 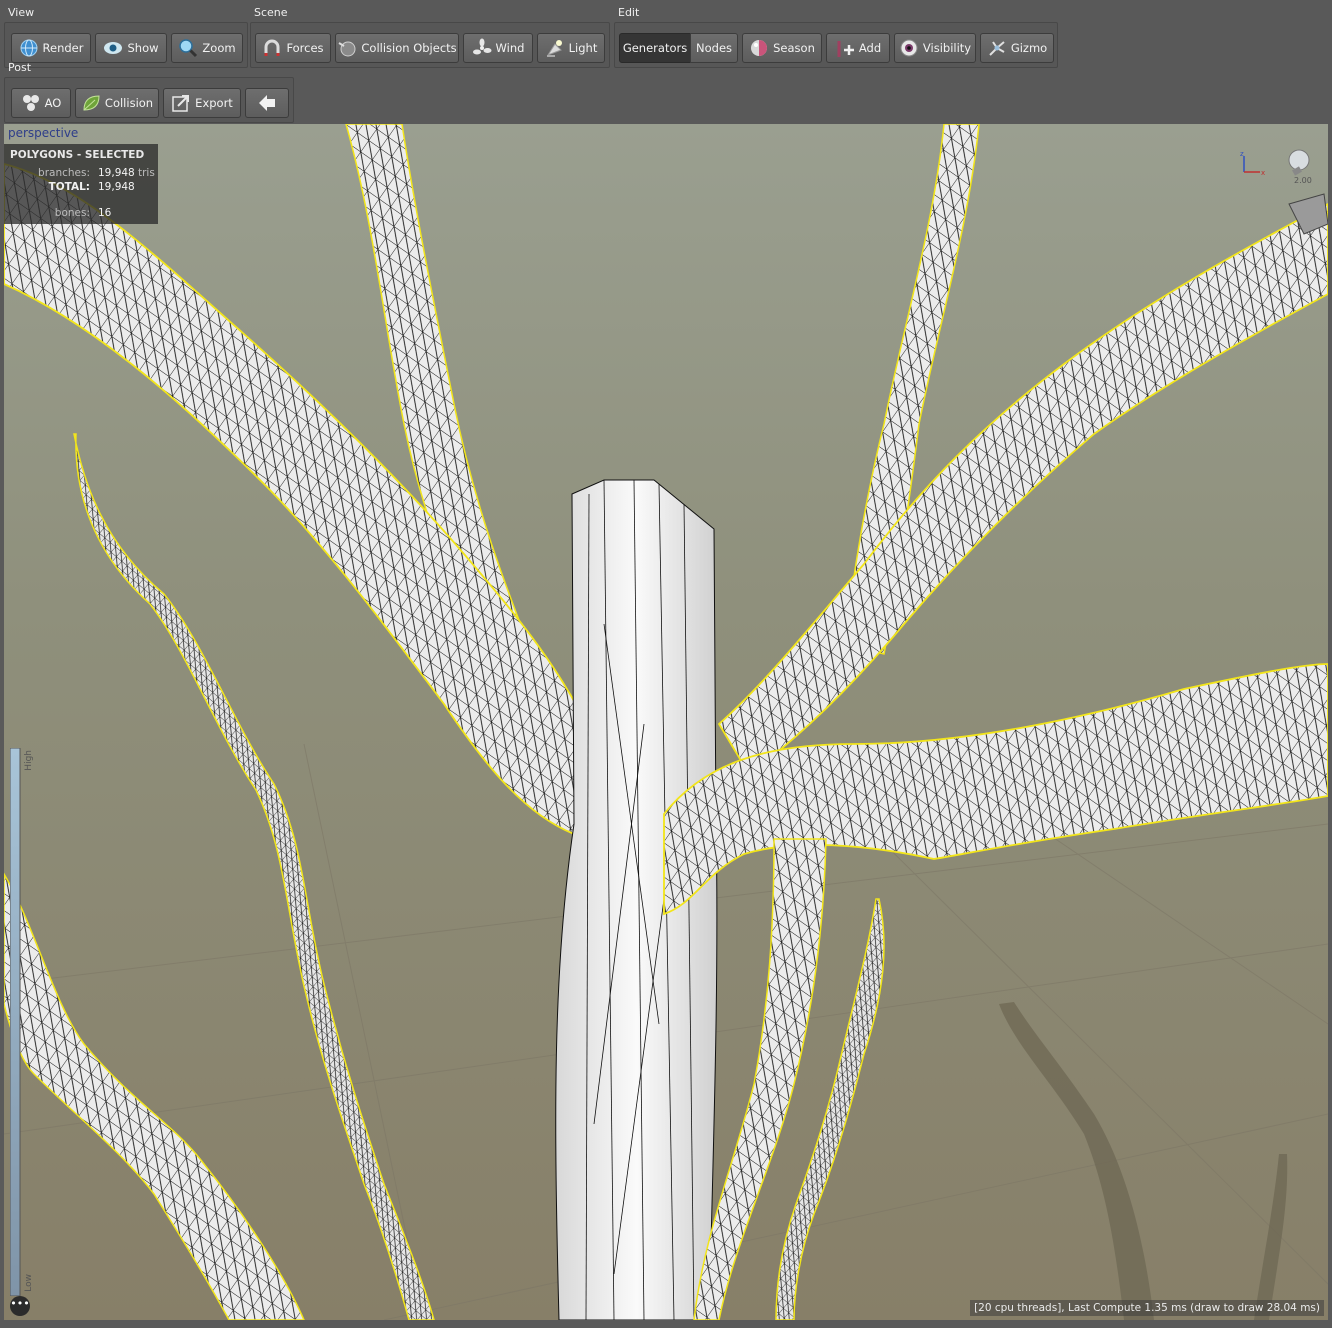 I want to click on collision-button: Collision, so click(x=117, y=103).